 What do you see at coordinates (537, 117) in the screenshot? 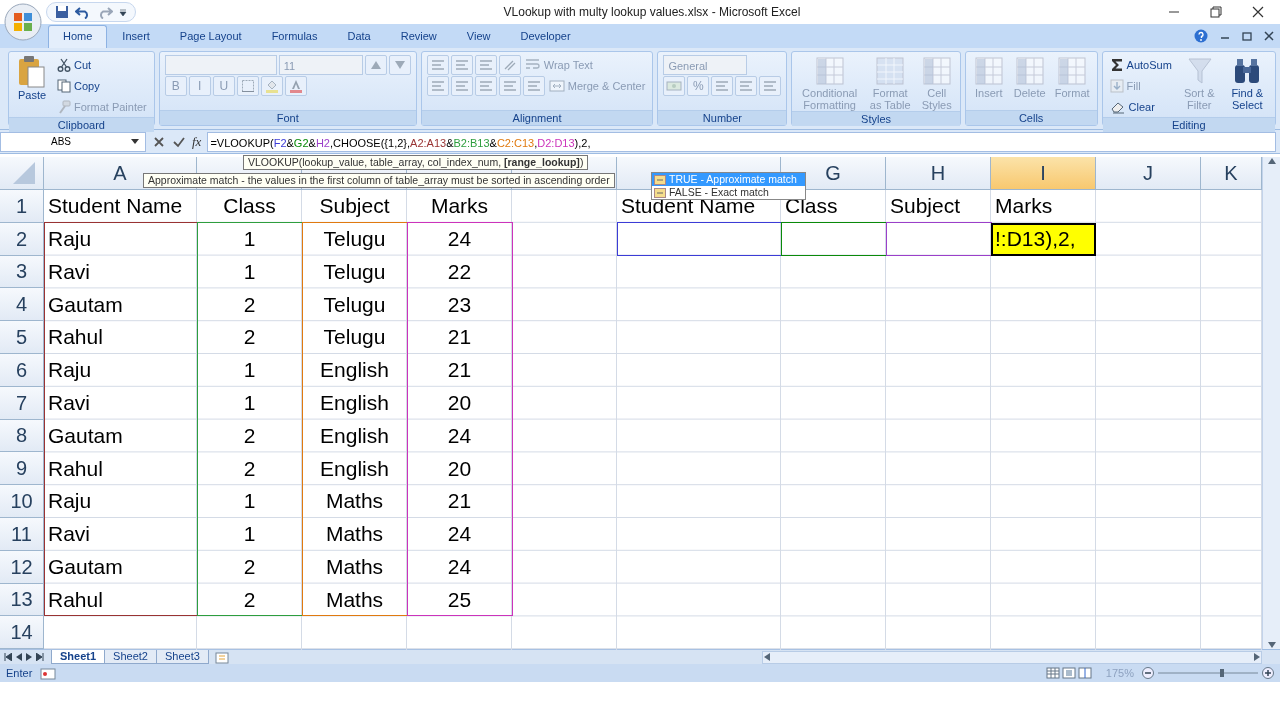
I see `group-label: Alignment` at bounding box center [537, 117].